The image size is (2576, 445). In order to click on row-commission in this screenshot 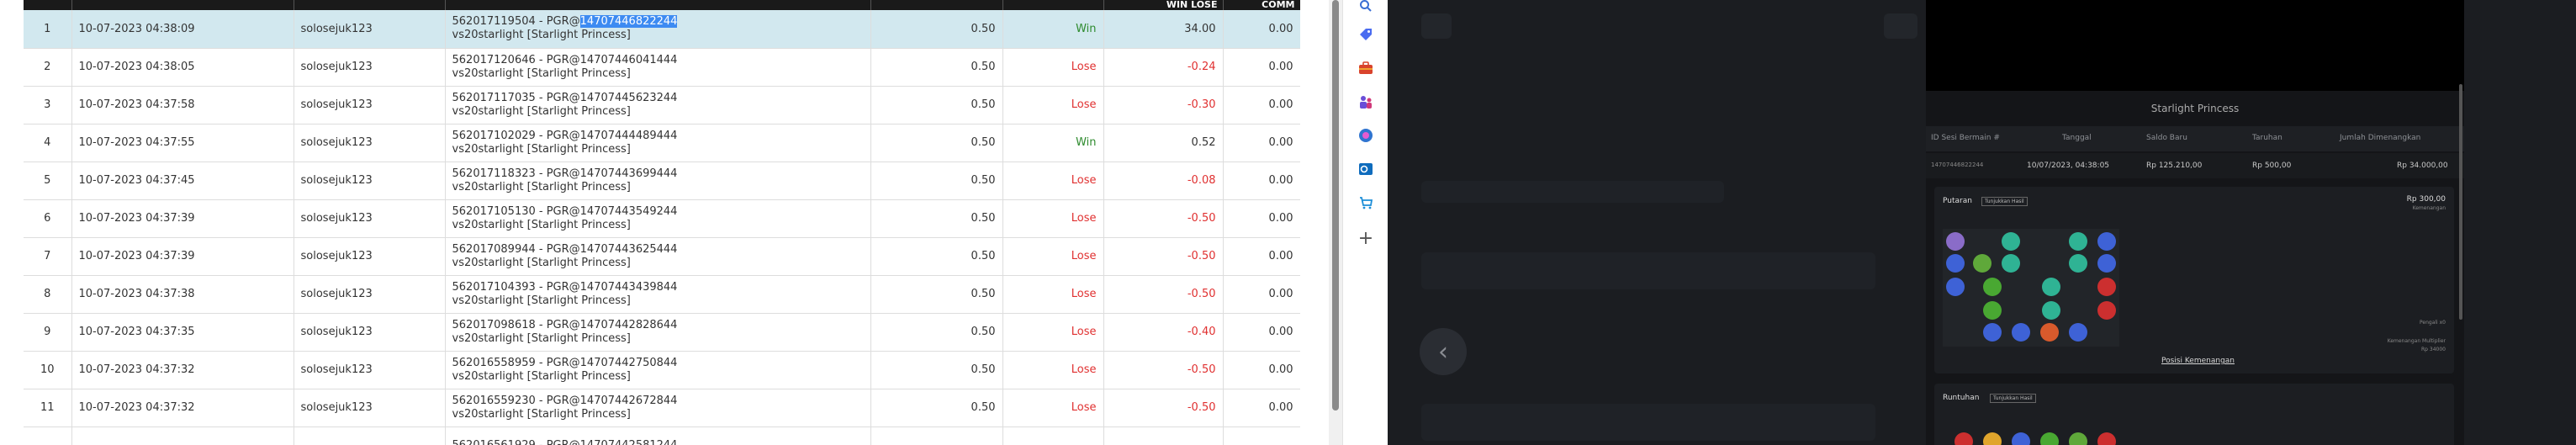, I will do `click(1261, 435)`.